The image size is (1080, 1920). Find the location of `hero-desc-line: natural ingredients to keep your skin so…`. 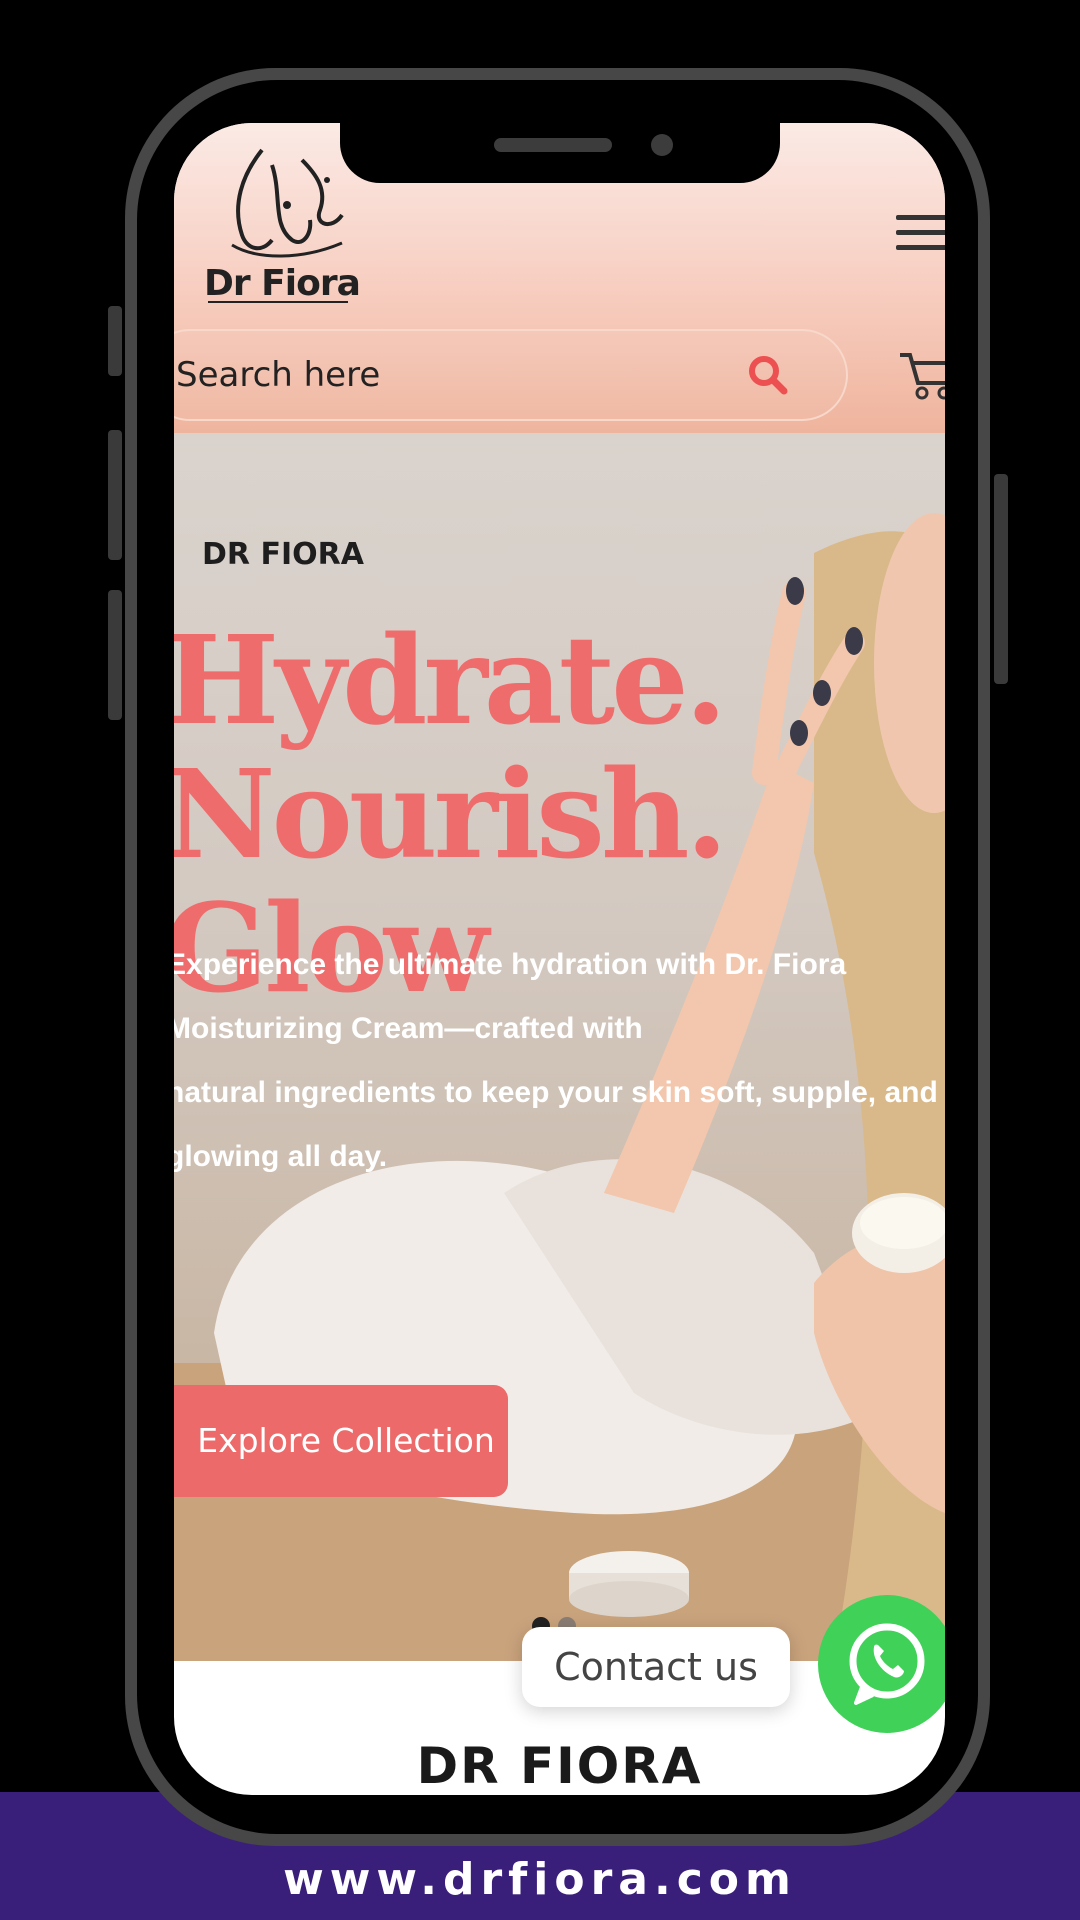

hero-desc-line: natural ingredients to keep your skin so… is located at coordinates (556, 1092).